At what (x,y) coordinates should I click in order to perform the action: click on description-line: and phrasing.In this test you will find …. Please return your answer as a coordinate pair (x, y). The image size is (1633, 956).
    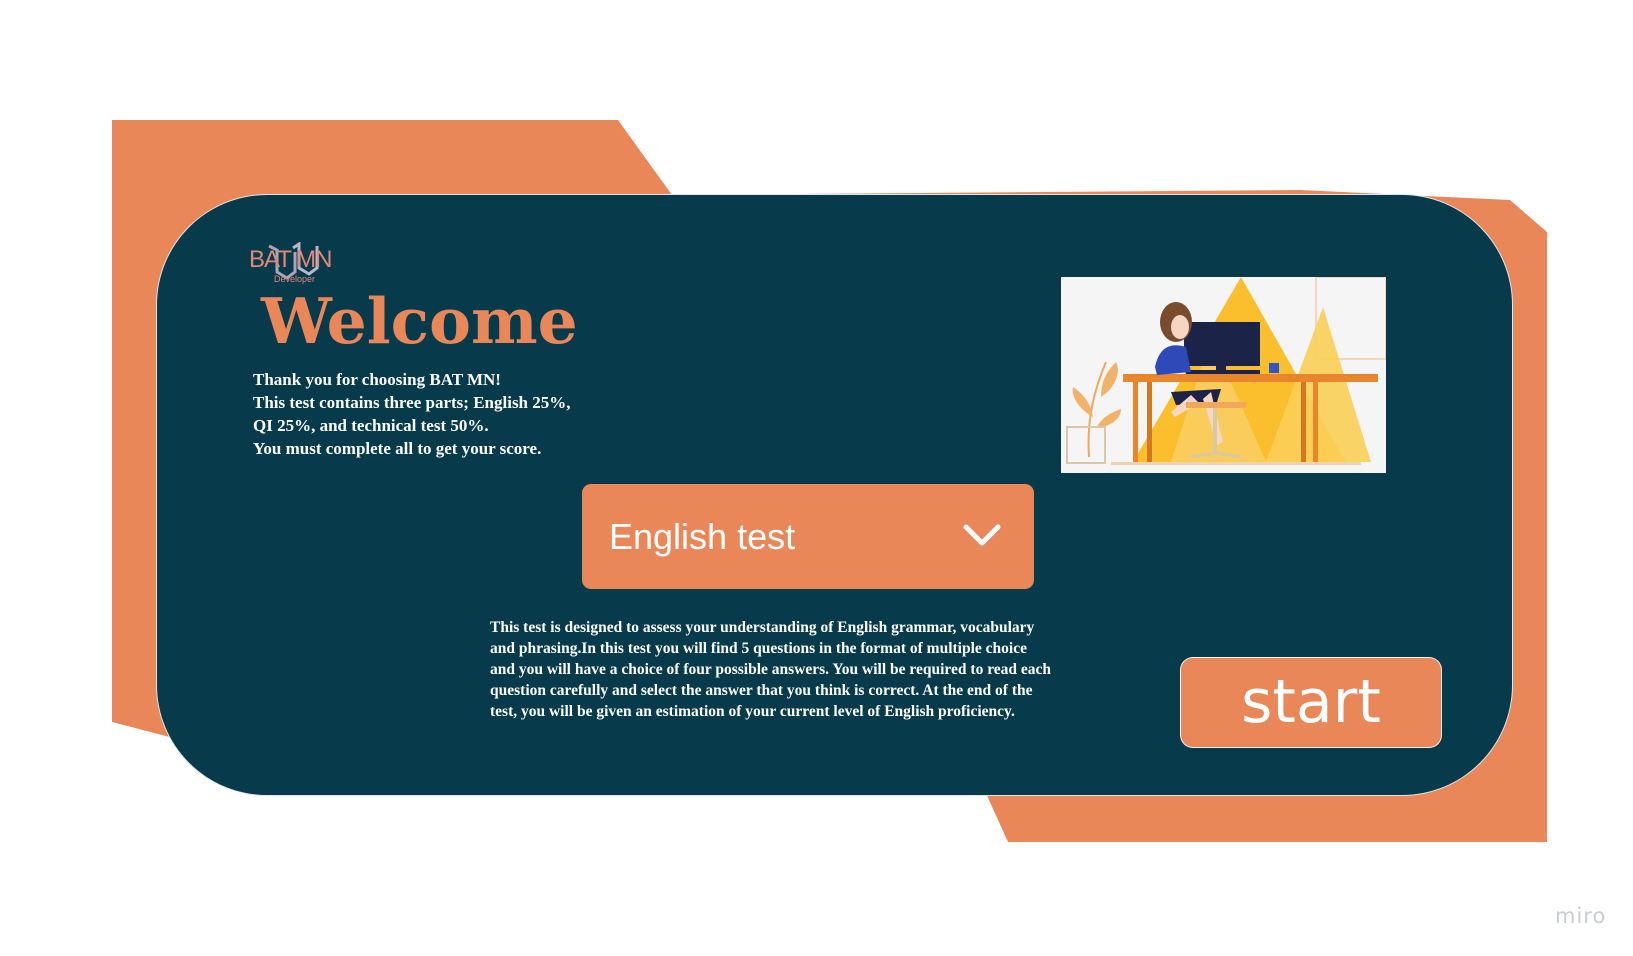
    Looking at the image, I should click on (758, 648).